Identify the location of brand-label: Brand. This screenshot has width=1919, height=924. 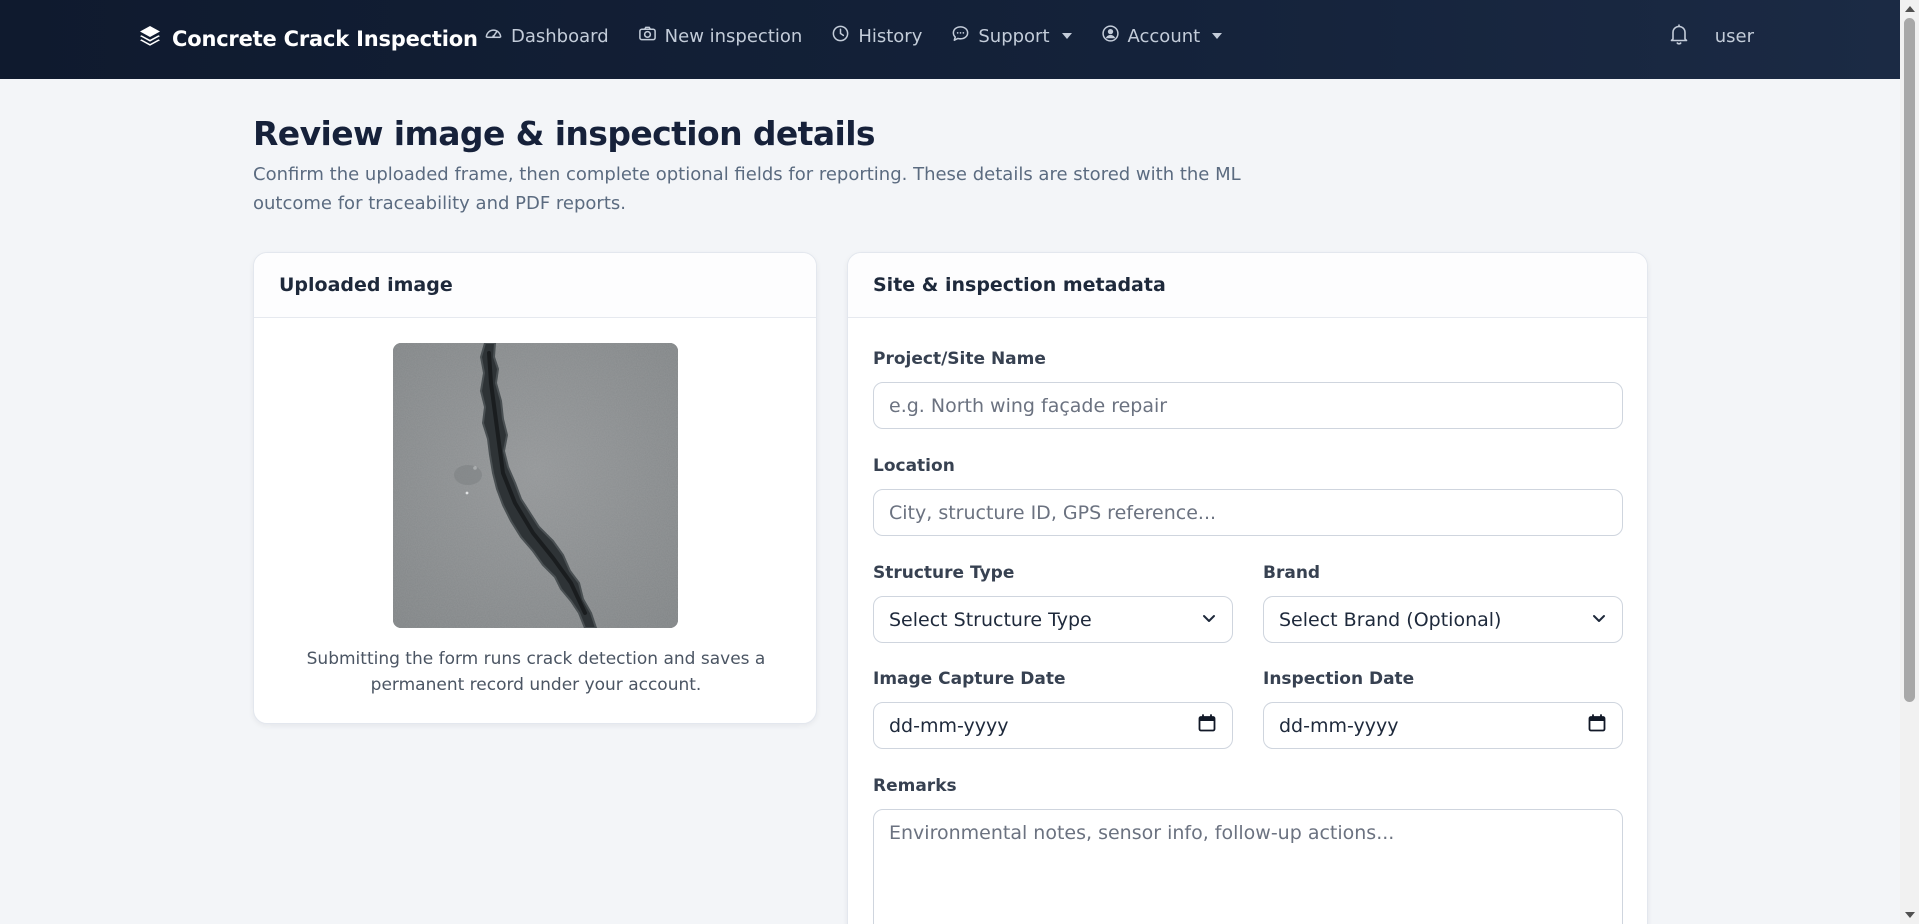
(1292, 573).